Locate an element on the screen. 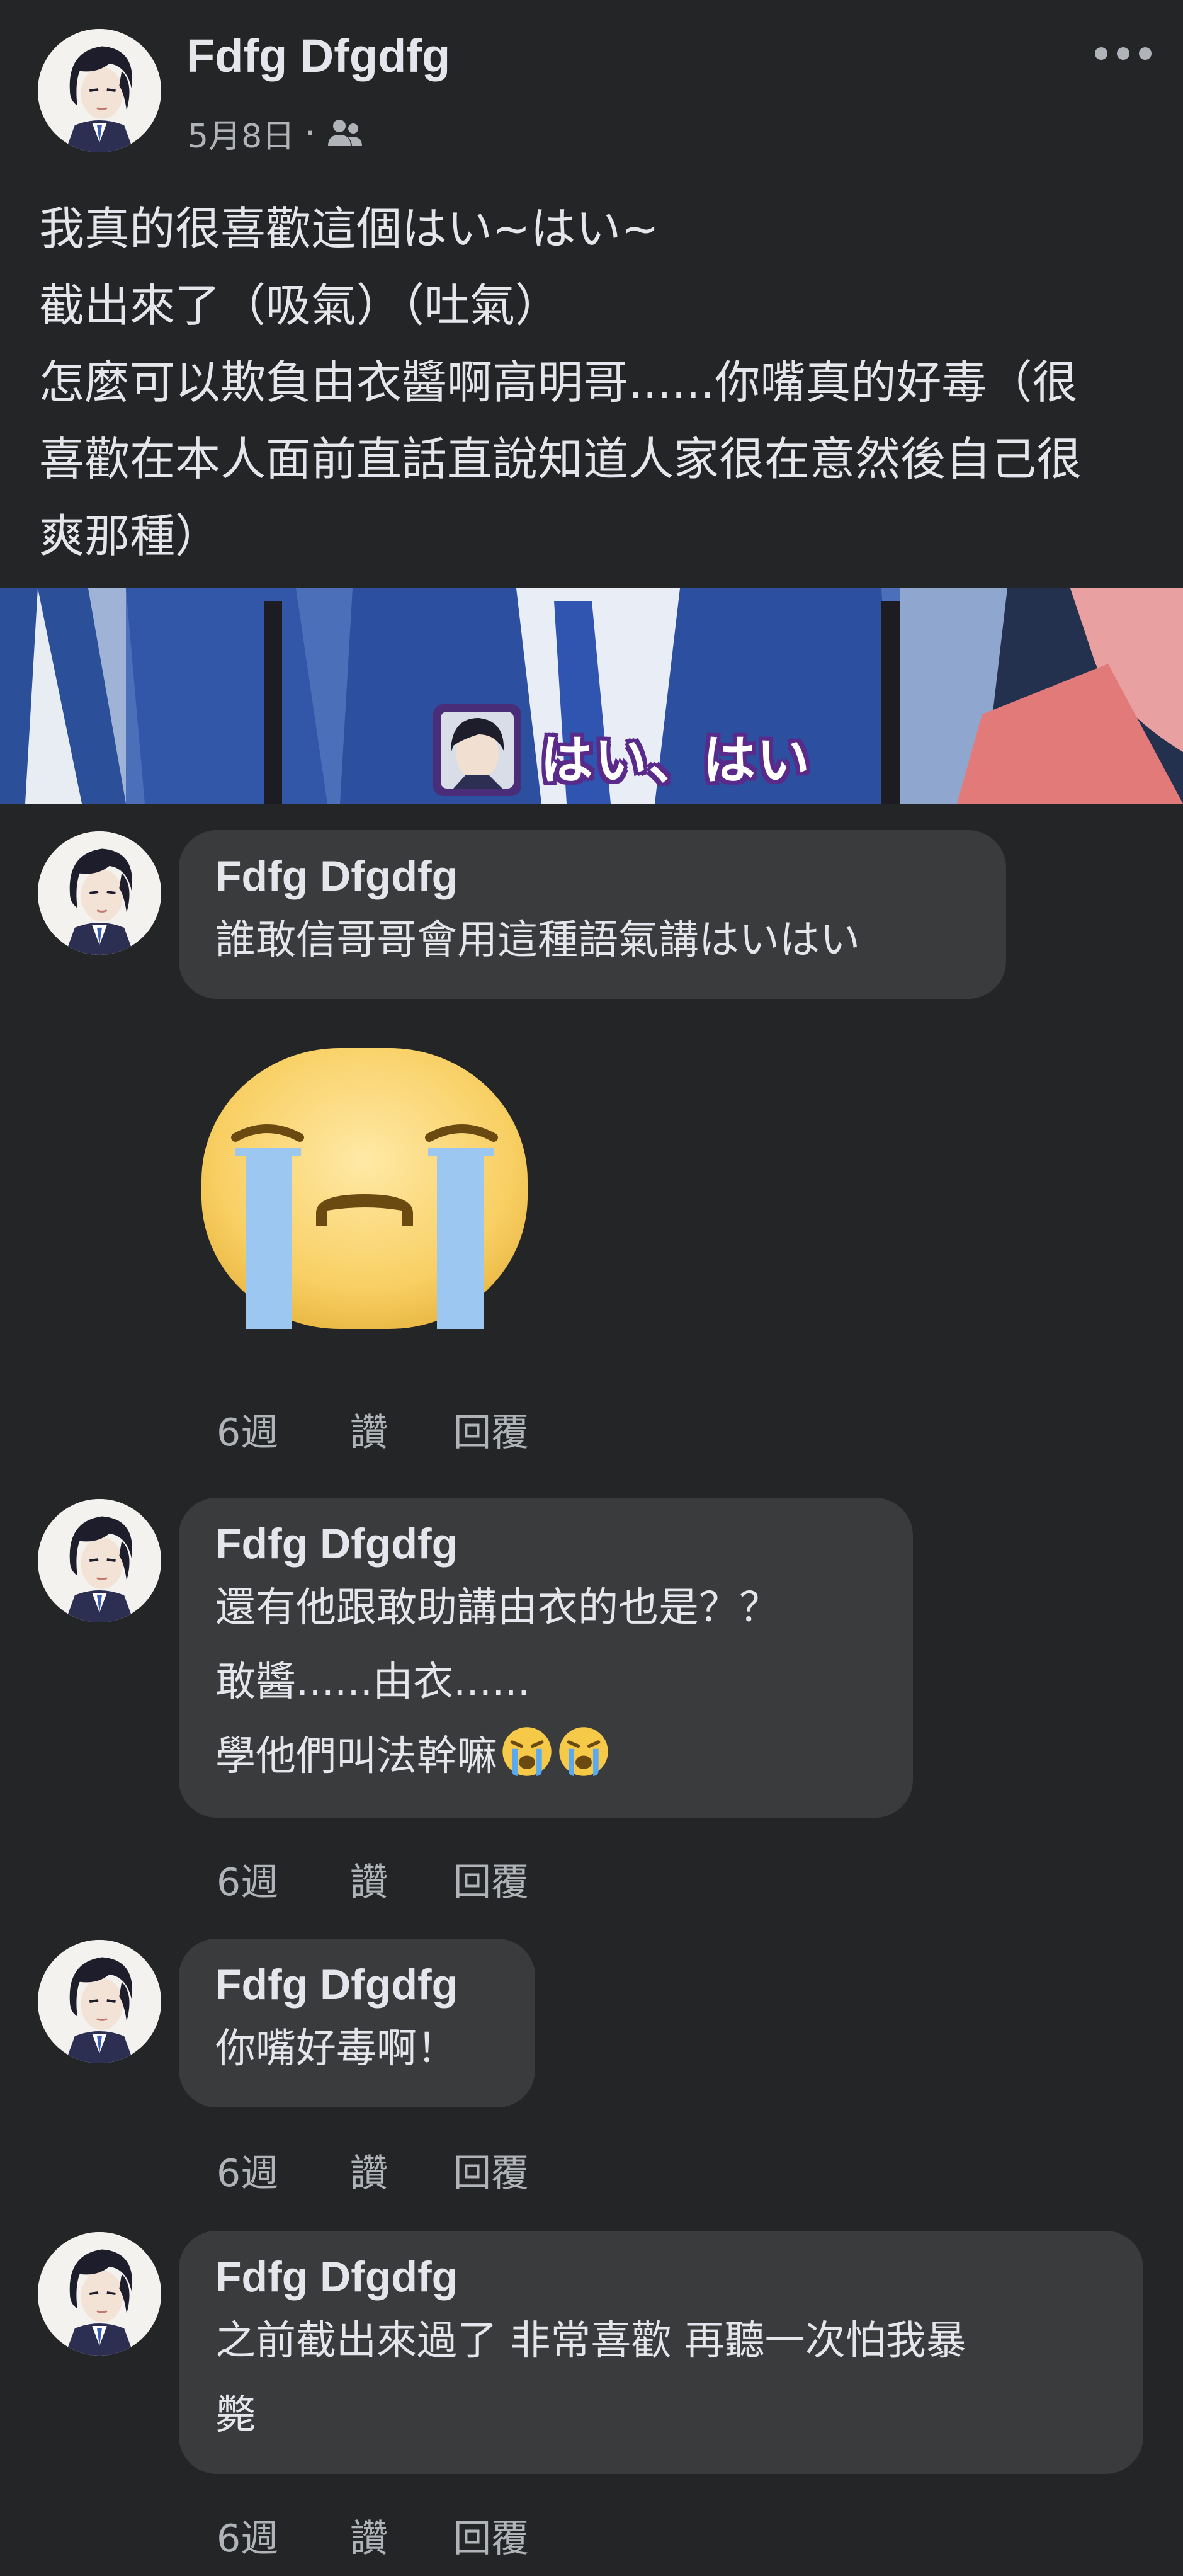 This screenshot has height=2576, width=1183. post-text-line: 怎麼可以欺負由衣醬啊高明哥......你嘴真的好毒（很 is located at coordinates (558, 382).